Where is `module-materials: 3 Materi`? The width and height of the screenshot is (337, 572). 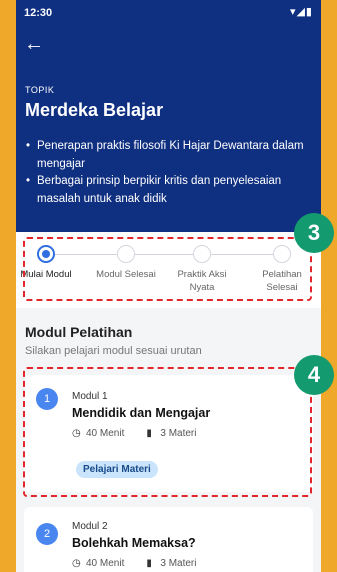 module-materials: 3 Materi is located at coordinates (178, 563).